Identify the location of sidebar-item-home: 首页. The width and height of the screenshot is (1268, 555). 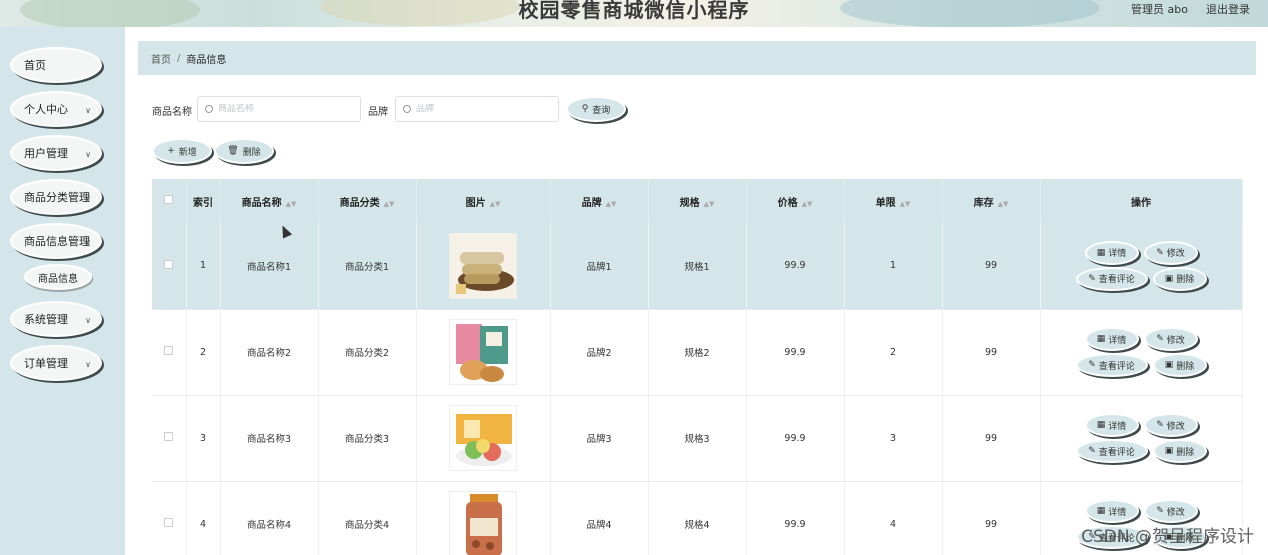
(56, 65).